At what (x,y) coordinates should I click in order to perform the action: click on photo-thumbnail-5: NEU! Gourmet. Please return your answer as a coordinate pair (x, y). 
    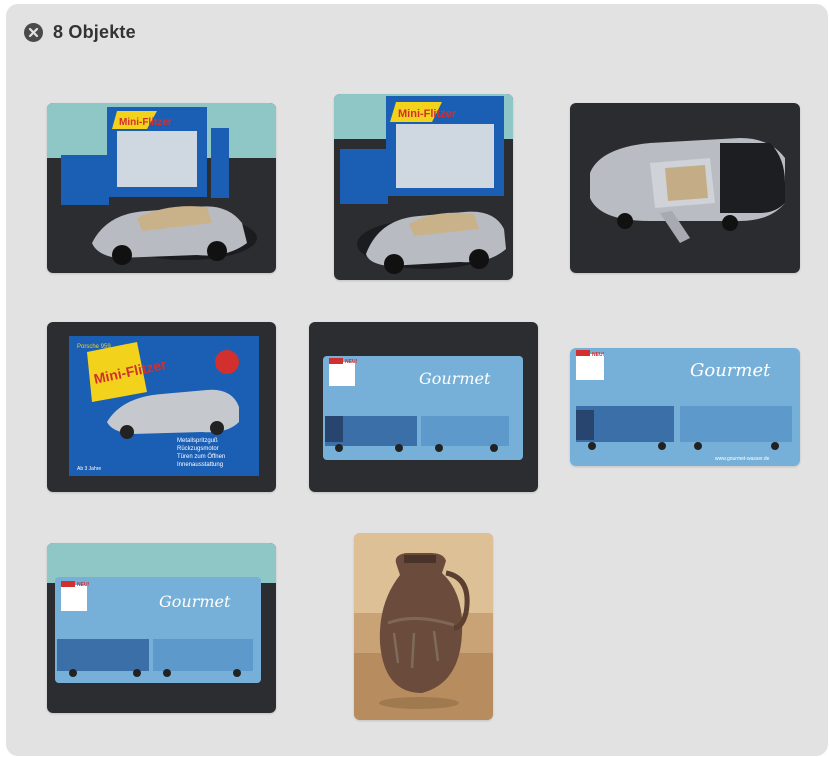
    Looking at the image, I should click on (423, 407).